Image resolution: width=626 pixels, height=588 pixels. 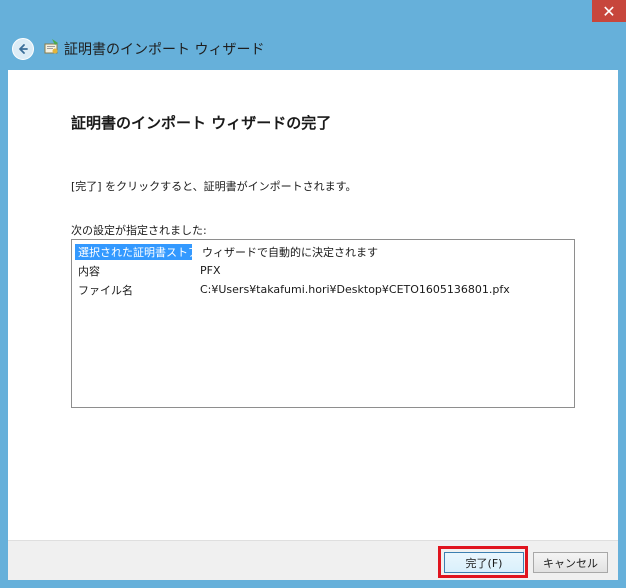 I want to click on settings-key-store: 選択された証明書ストア, so click(x=137, y=251).